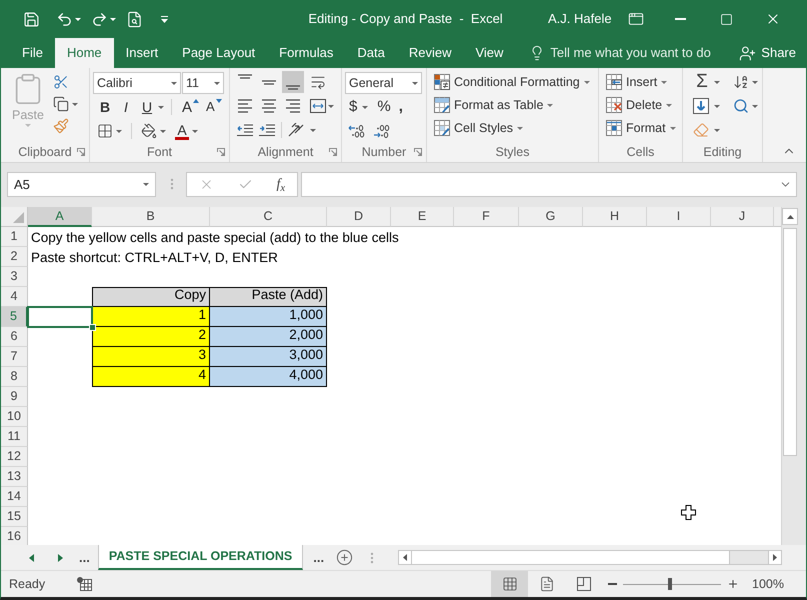 Image resolution: width=807 pixels, height=600 pixels. Describe the element at coordinates (742, 217) in the screenshot. I see `column-header: J` at that location.